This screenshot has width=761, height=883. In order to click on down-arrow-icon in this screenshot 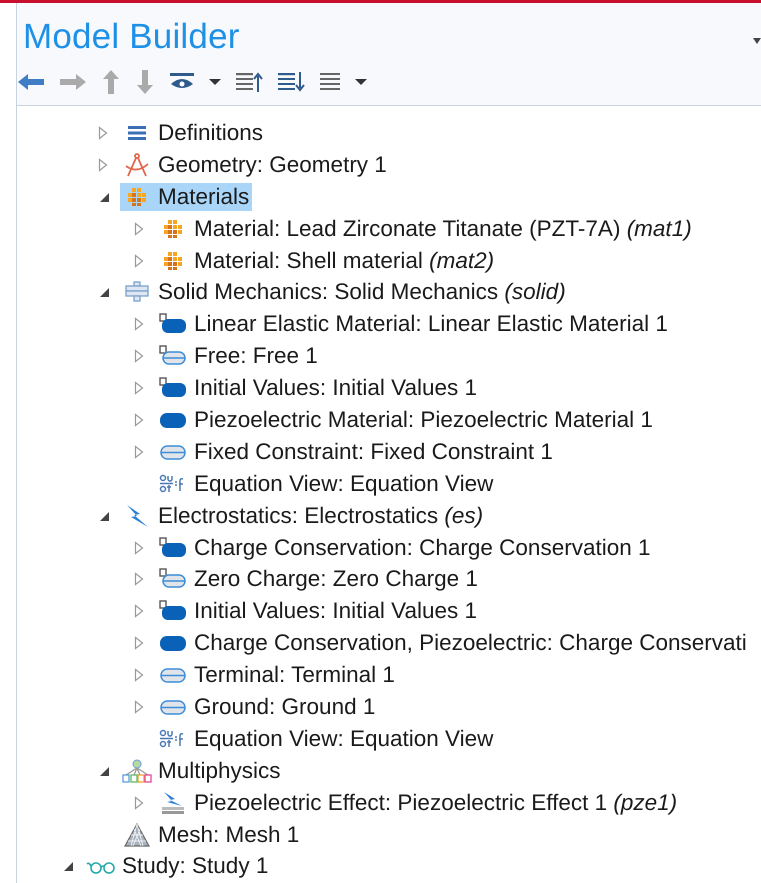, I will do `click(145, 82)`.